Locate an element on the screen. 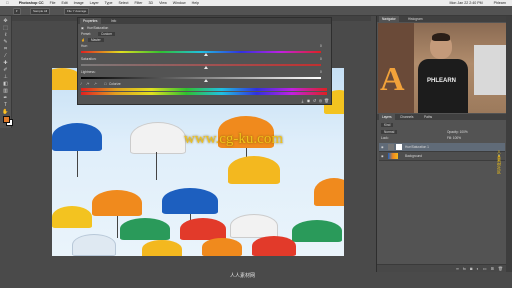 The height and width of the screenshot is (288, 512). layer-filter-dropdown: Kind is located at coordinates (387, 125).